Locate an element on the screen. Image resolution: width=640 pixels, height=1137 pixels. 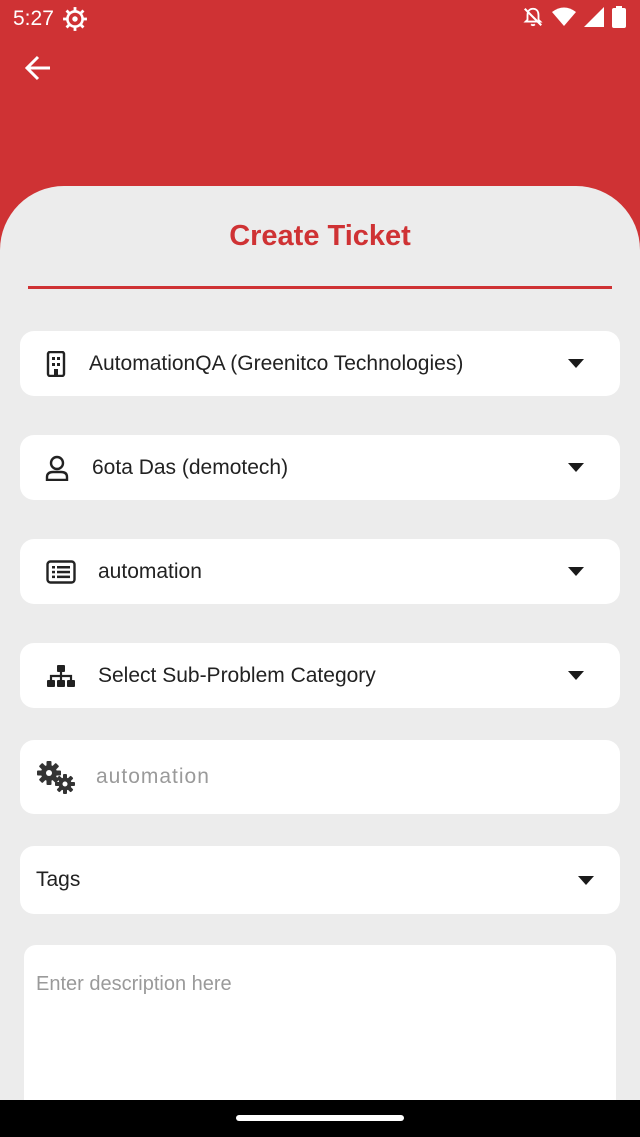
arrow-left-icon is located at coordinates (38, 70).